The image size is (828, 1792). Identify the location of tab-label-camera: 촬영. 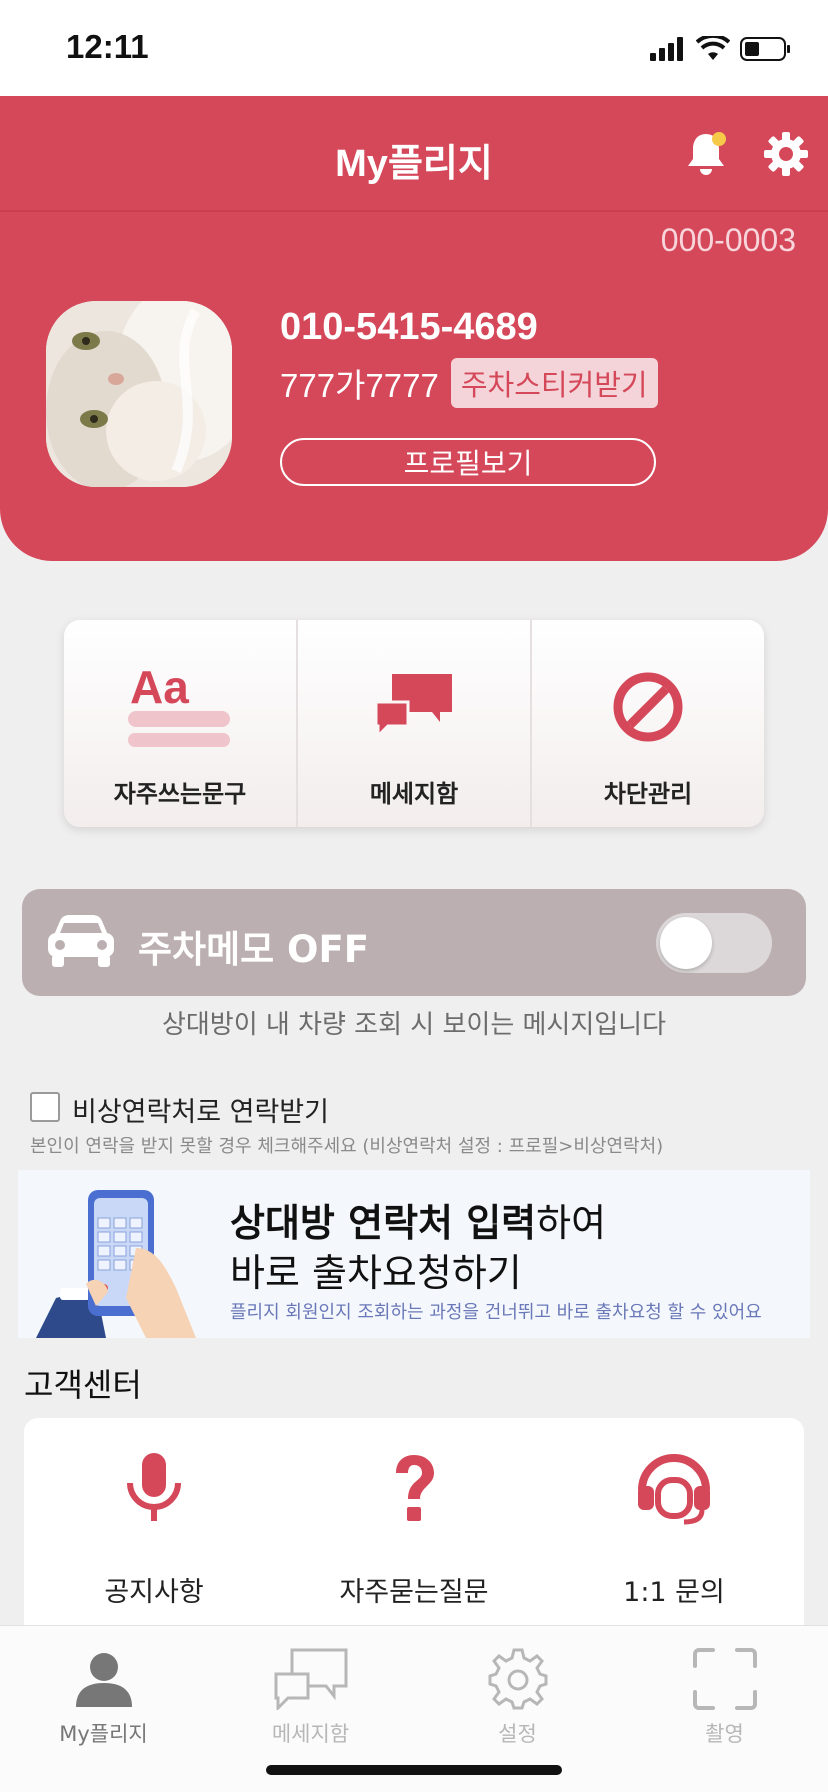
(724, 1734).